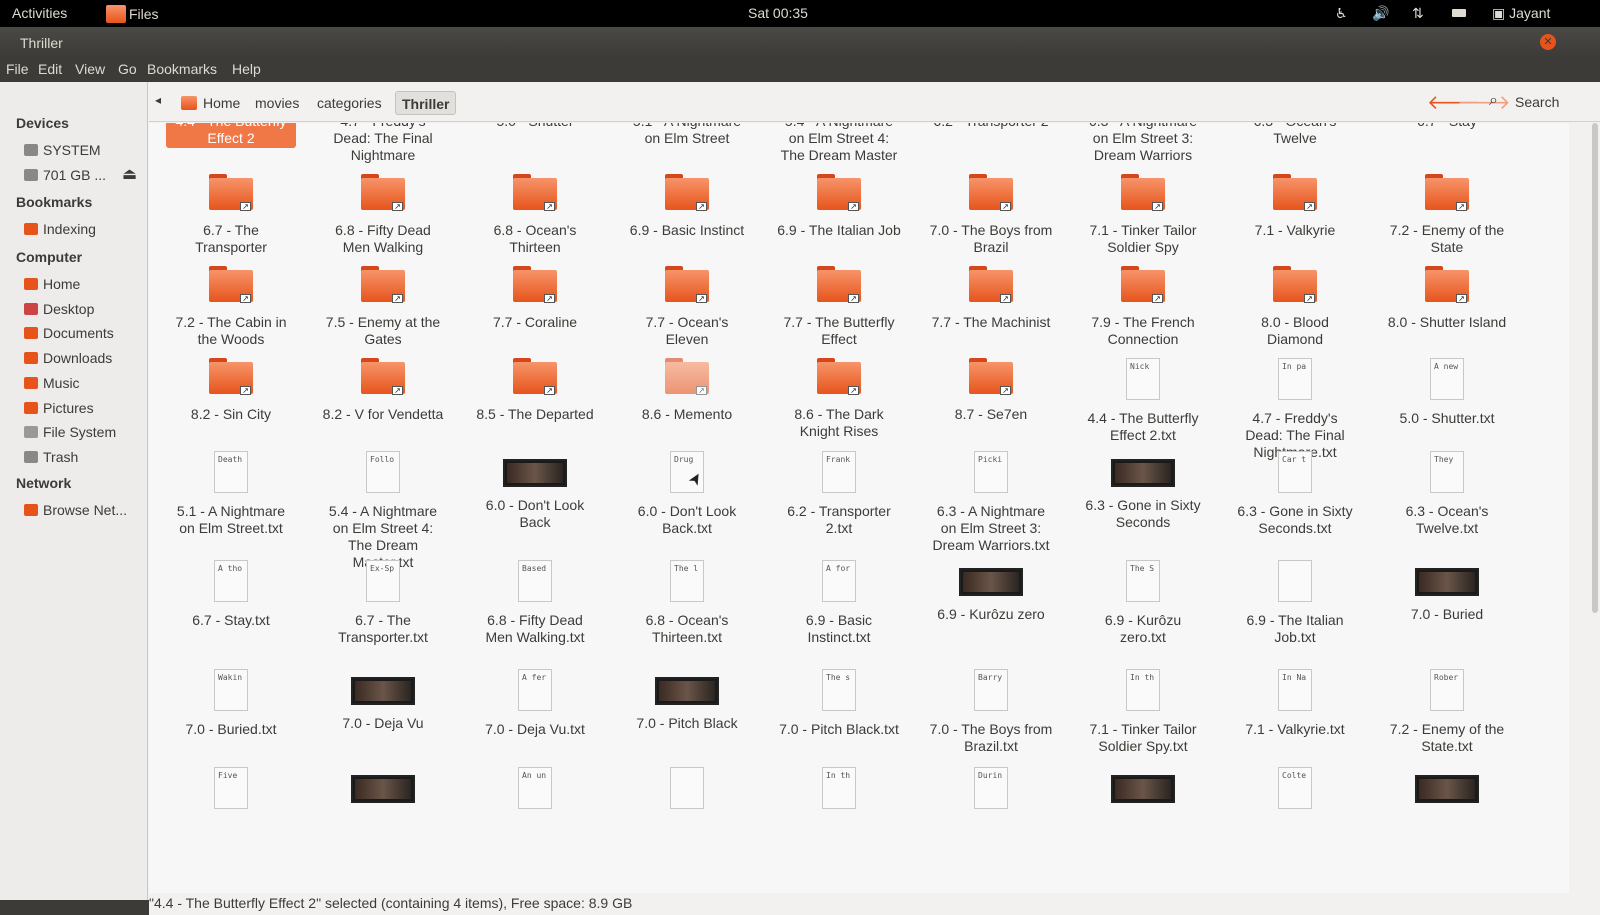 The width and height of the screenshot is (1600, 915). Describe the element at coordinates (1143, 491) in the screenshot. I see `video-item: 6.3 - Gone in Sixty Seconds` at that location.